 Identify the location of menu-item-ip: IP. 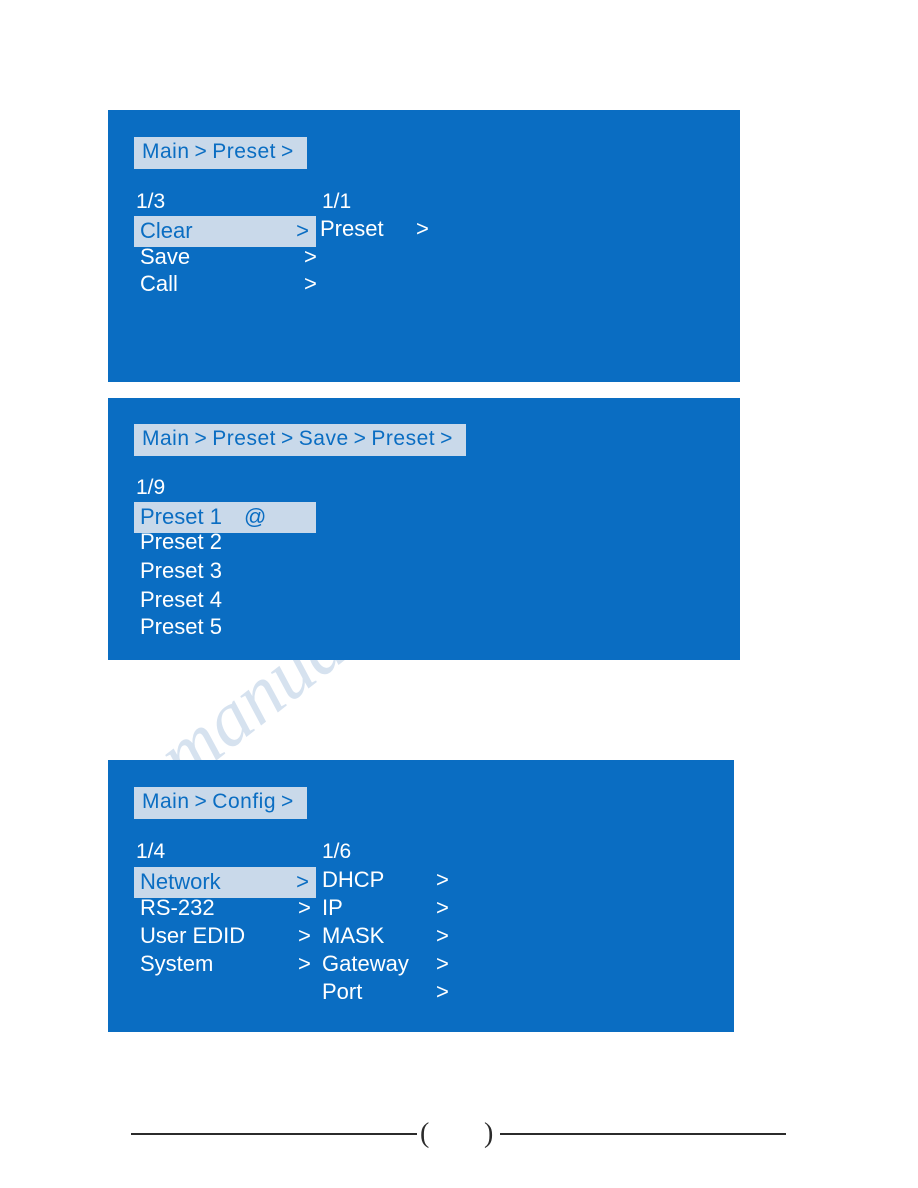
(332, 908).